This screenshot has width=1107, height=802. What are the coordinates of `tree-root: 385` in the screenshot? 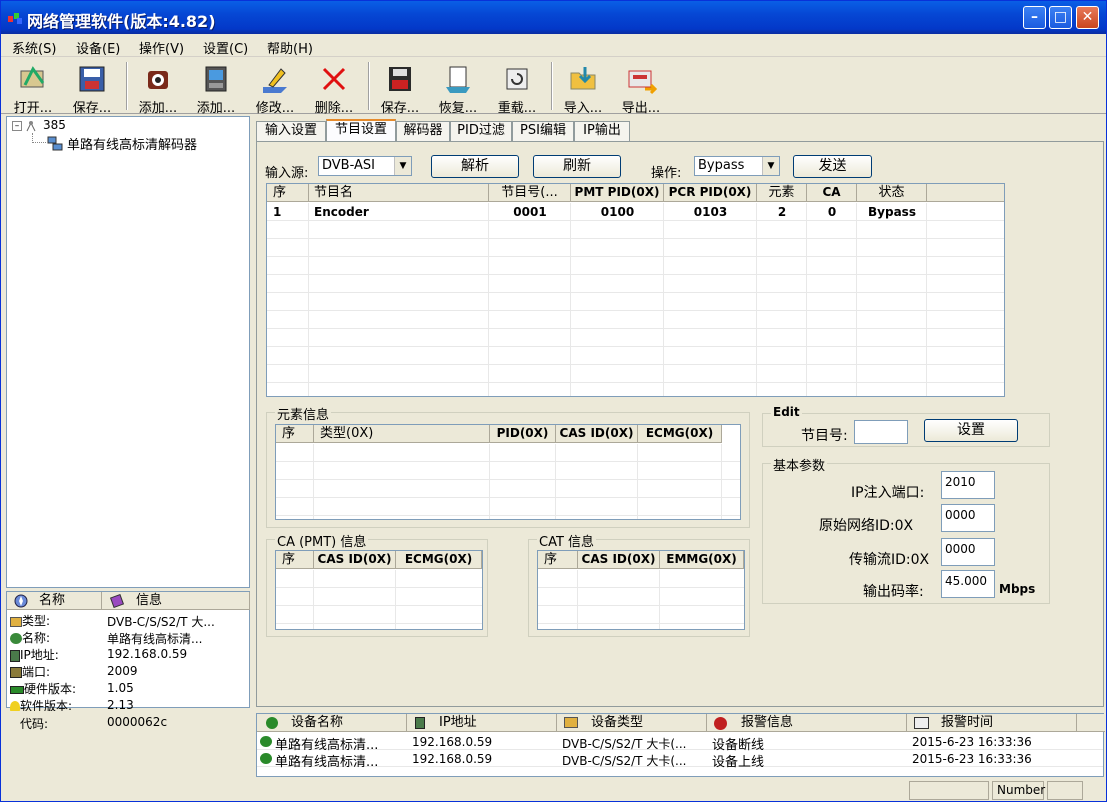 It's located at (54, 125).